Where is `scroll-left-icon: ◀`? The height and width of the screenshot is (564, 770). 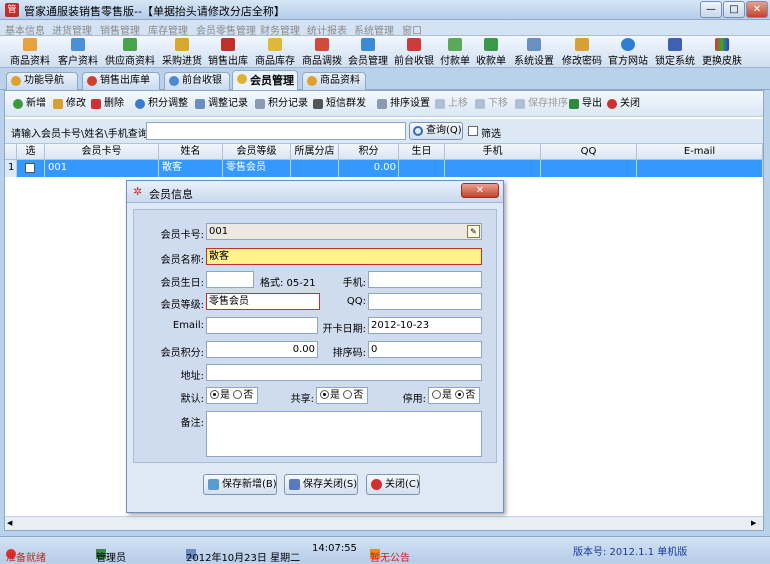 scroll-left-icon: ◀ is located at coordinates (11, 523).